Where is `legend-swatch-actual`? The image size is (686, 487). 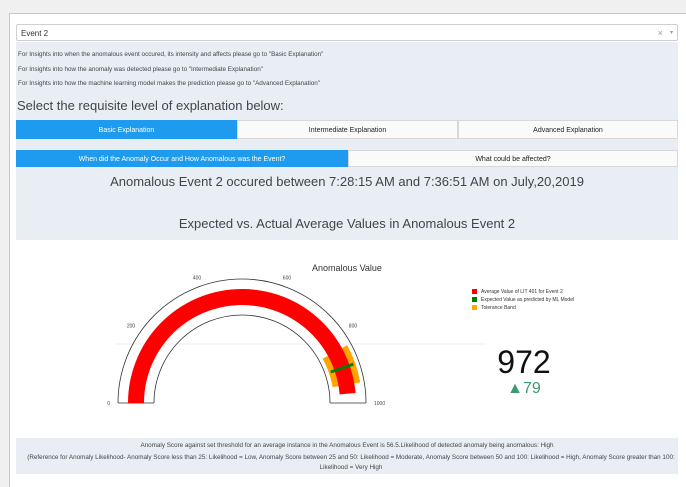
legend-swatch-actual is located at coordinates (474, 292).